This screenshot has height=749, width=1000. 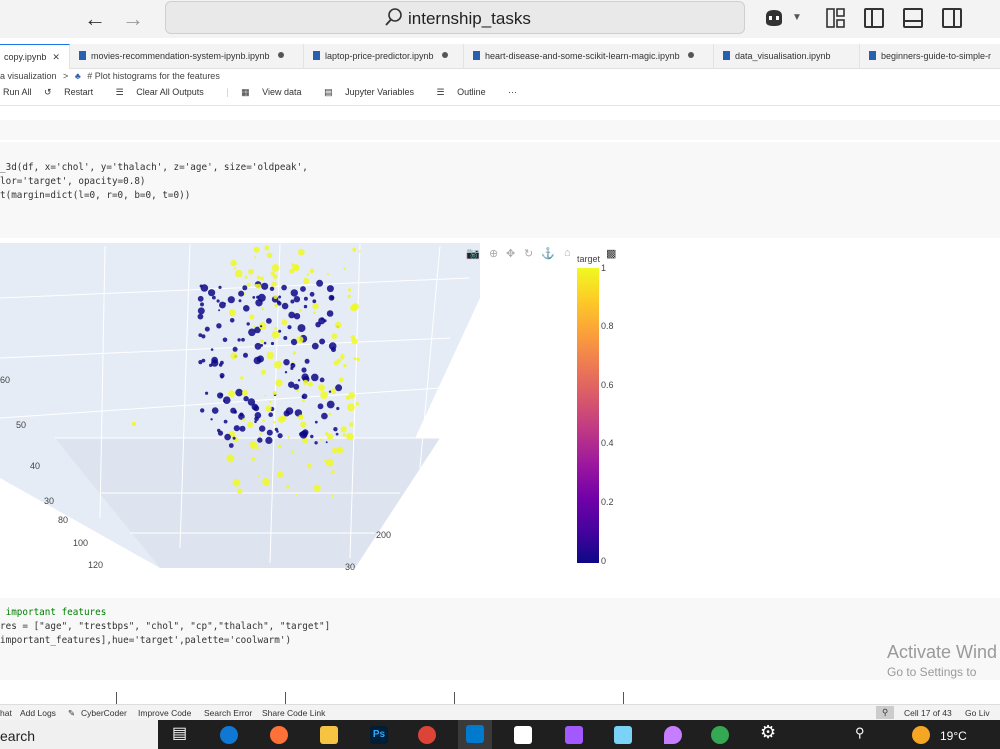 What do you see at coordinates (774, 18) in the screenshot?
I see `copilot-icon` at bounding box center [774, 18].